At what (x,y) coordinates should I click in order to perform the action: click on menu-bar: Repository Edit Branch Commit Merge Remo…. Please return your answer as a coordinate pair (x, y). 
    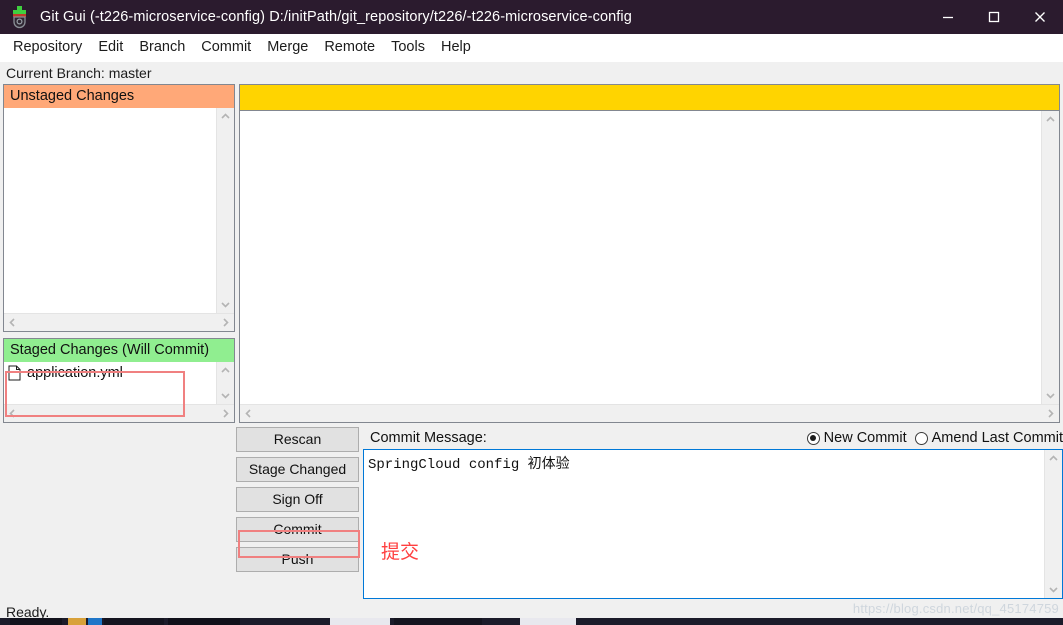
    Looking at the image, I should click on (531, 48).